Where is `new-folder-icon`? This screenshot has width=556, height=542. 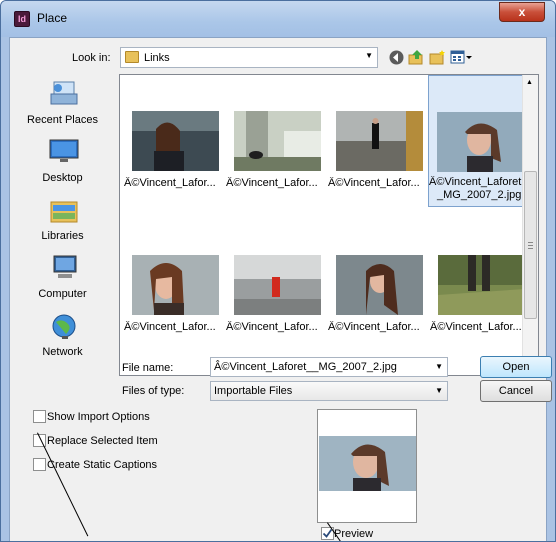
new-folder-icon is located at coordinates (437, 57).